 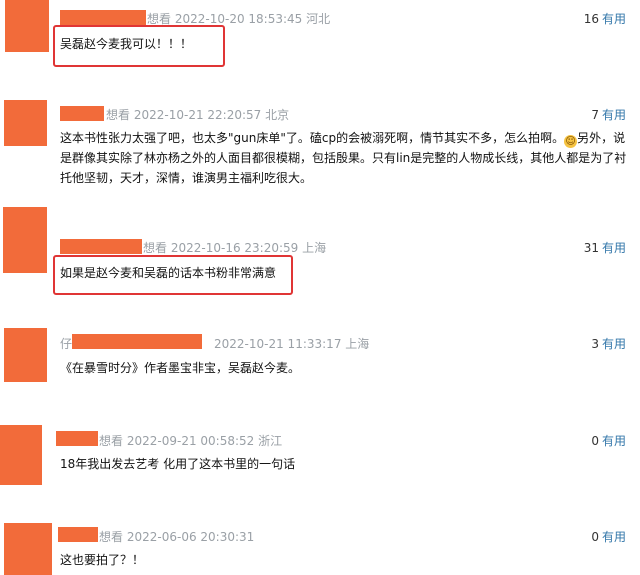 I want to click on useful-count: 7, so click(x=595, y=115).